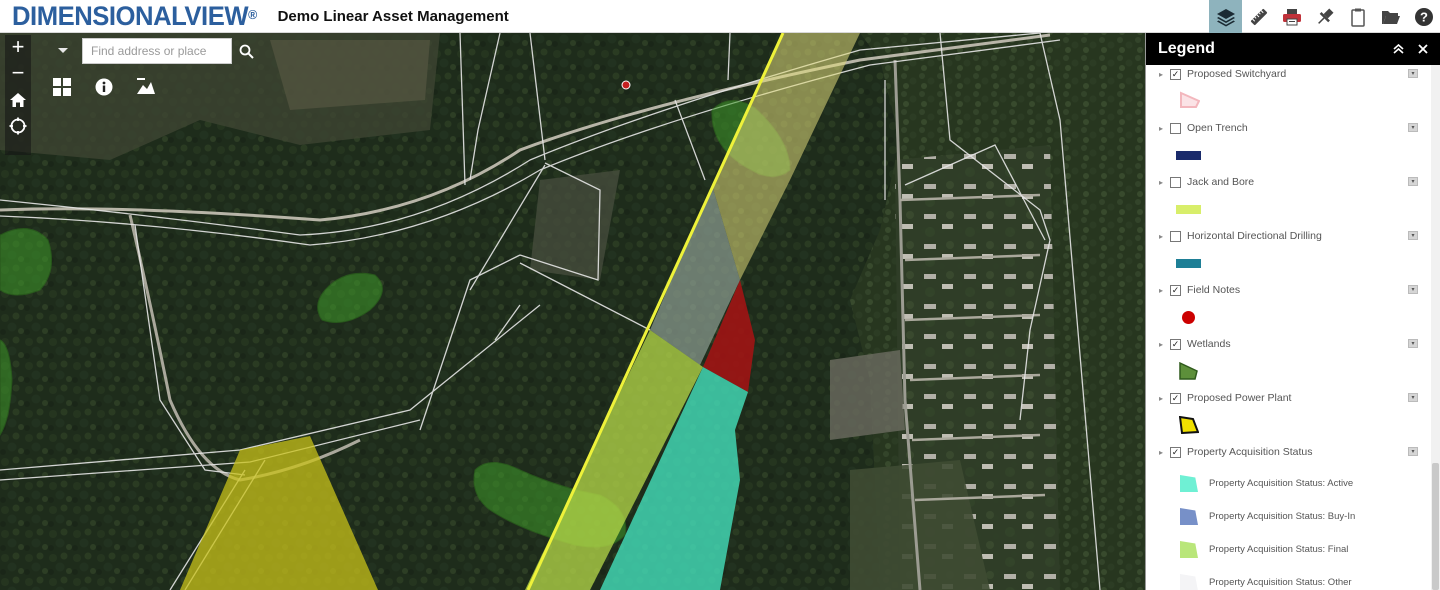 Image resolution: width=1440 pixels, height=590 pixels. I want to click on close-legend-button, so click(1423, 49).